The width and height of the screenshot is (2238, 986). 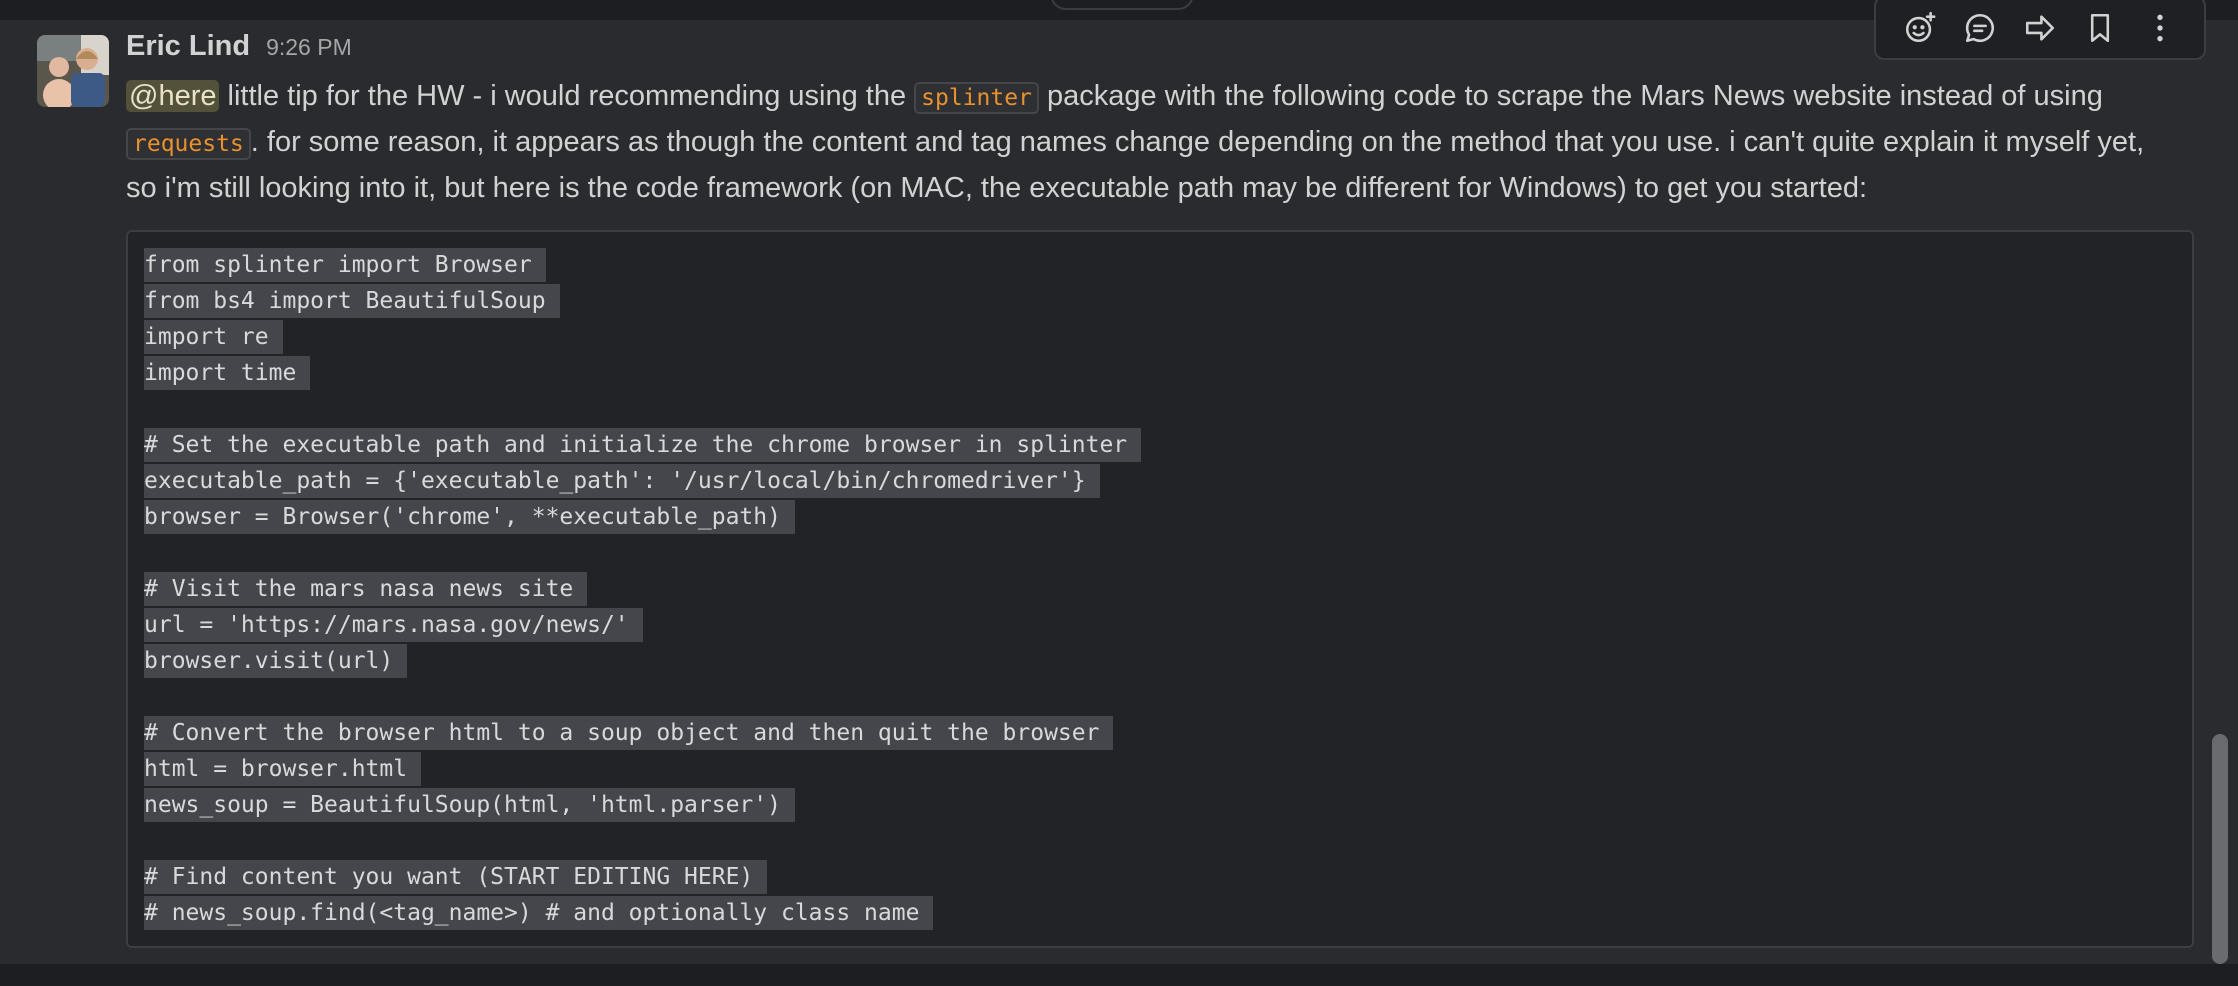 I want to click on code-line: browser.visit(url), so click(x=1160, y=661).